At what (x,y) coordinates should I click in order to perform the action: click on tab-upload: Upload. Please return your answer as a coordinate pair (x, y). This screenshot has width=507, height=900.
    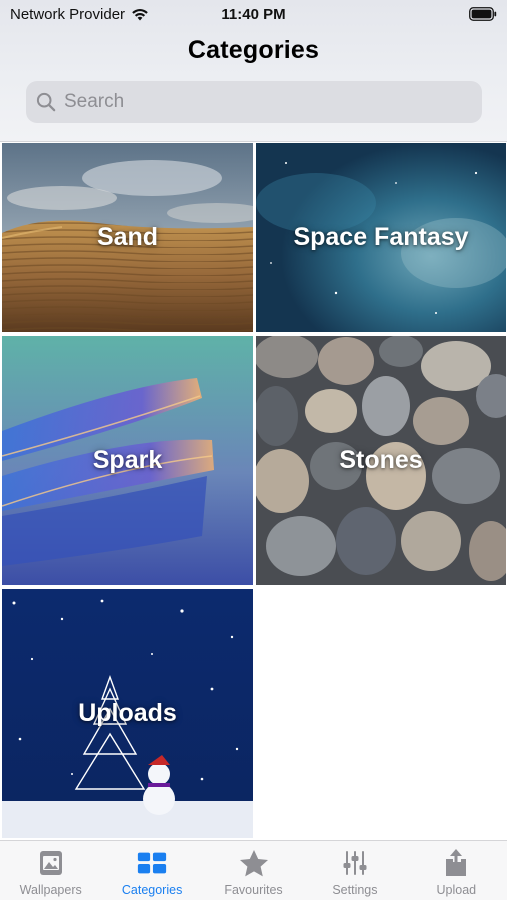
    Looking at the image, I should click on (456, 870).